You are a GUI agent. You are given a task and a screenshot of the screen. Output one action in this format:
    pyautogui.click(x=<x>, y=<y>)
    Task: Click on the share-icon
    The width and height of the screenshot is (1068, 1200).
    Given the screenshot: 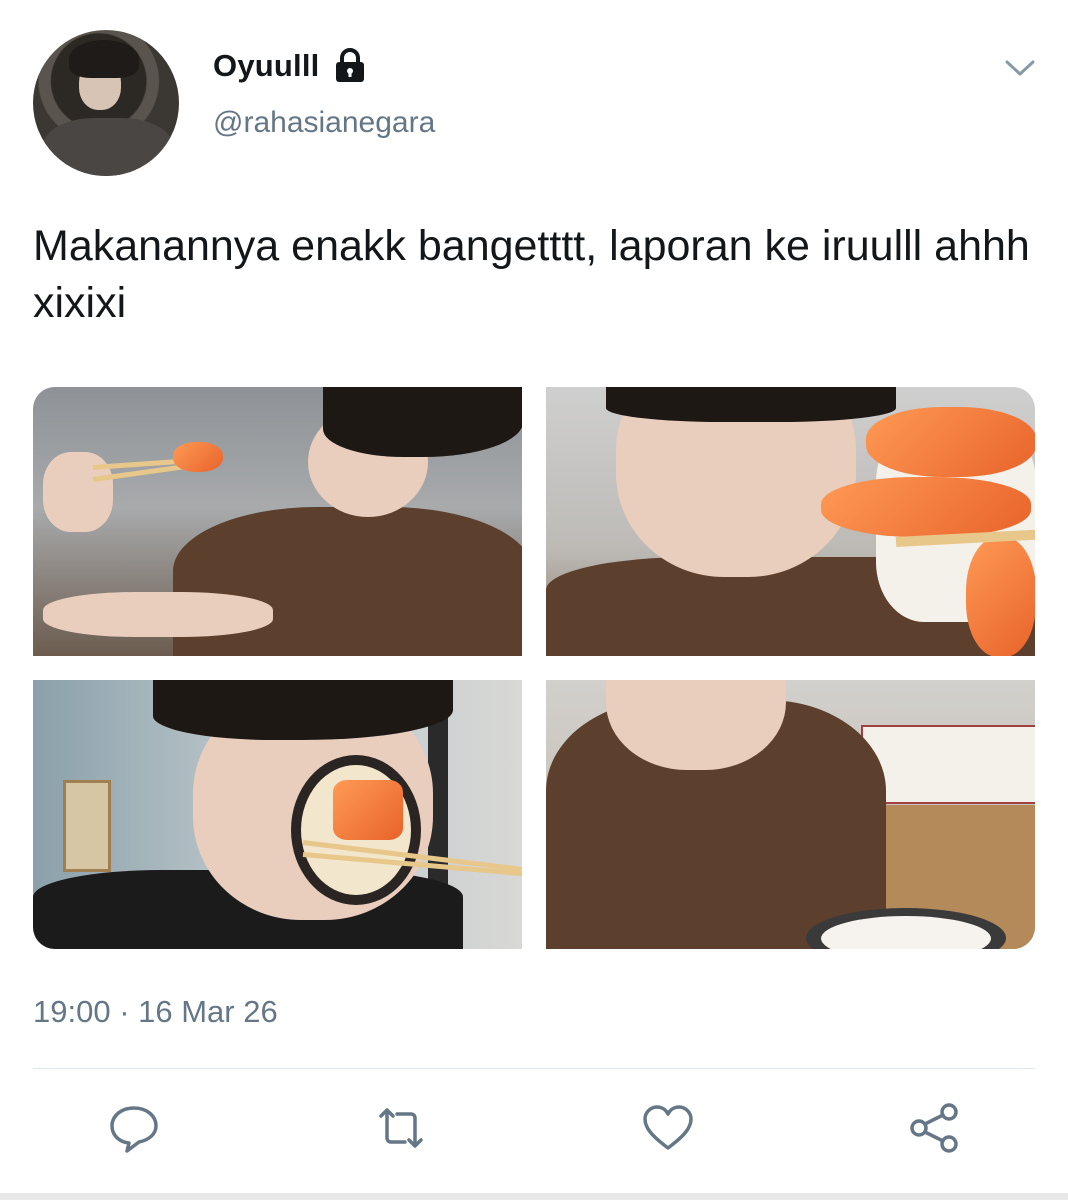 What is the action you would take?
    pyautogui.click(x=935, y=1130)
    